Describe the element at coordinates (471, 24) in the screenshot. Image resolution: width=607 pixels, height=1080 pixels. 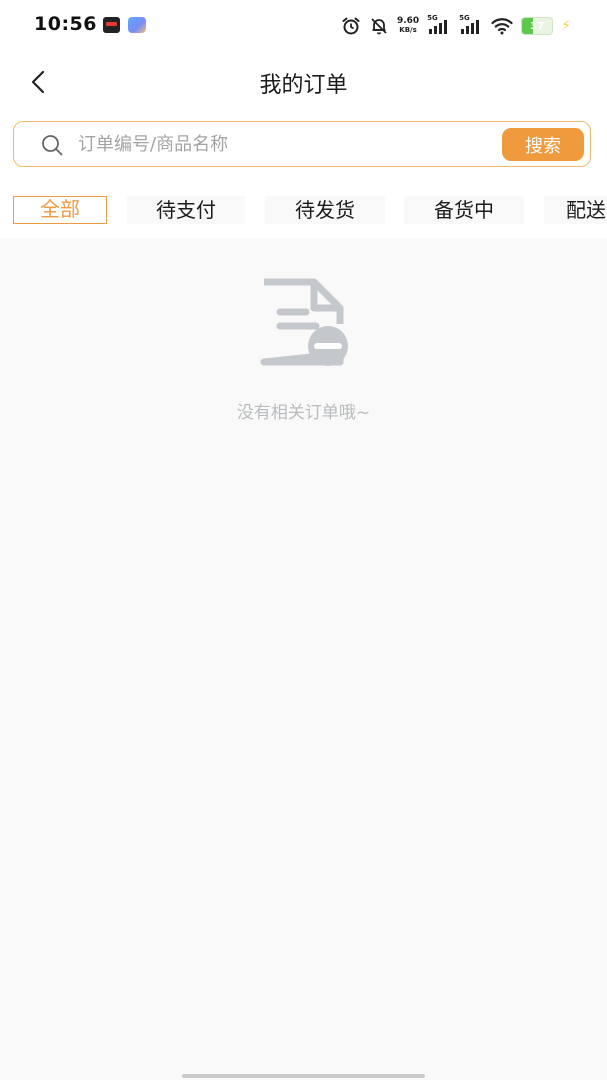
I see `signal-icon-2: 5G` at that location.